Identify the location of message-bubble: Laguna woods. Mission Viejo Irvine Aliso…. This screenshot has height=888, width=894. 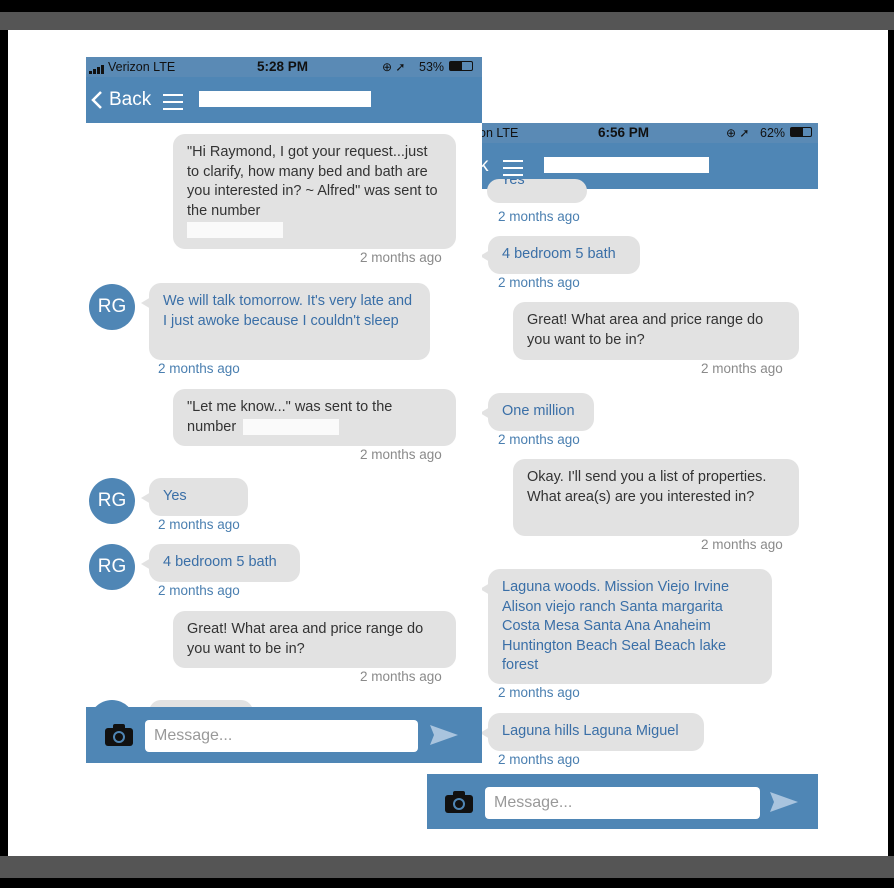
(626, 626).